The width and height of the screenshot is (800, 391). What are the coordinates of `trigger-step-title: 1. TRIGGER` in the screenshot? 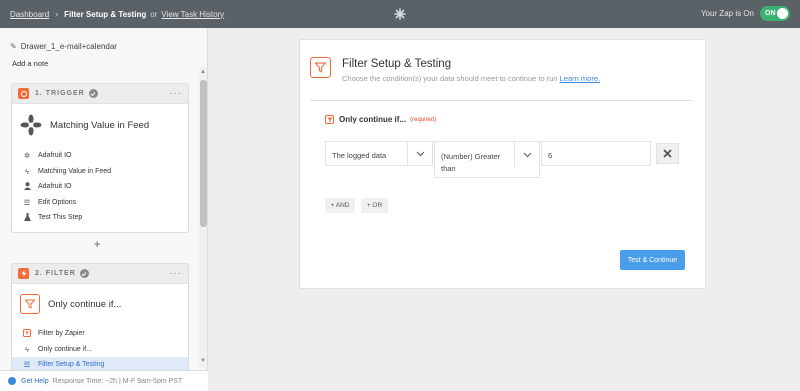 It's located at (60, 93).